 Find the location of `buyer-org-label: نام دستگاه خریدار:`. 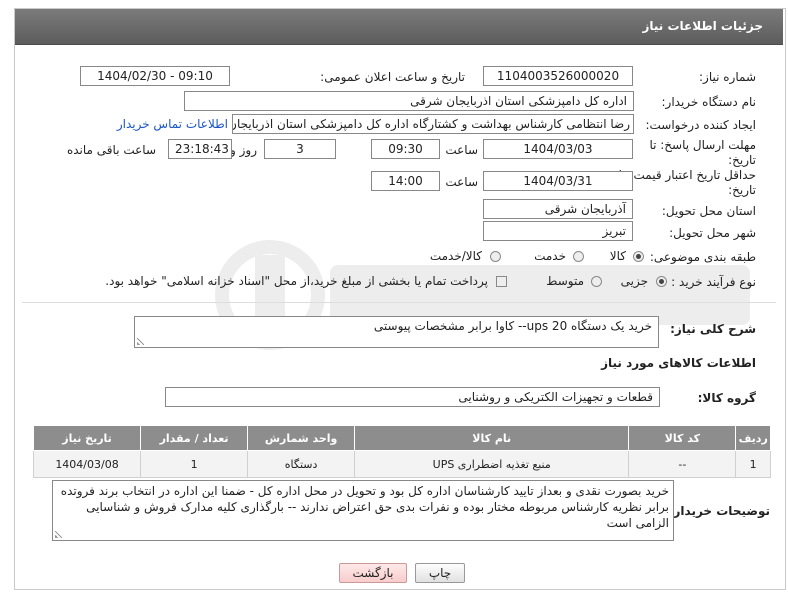

buyer-org-label: نام دستگاه خریدار: is located at coordinates (709, 102).